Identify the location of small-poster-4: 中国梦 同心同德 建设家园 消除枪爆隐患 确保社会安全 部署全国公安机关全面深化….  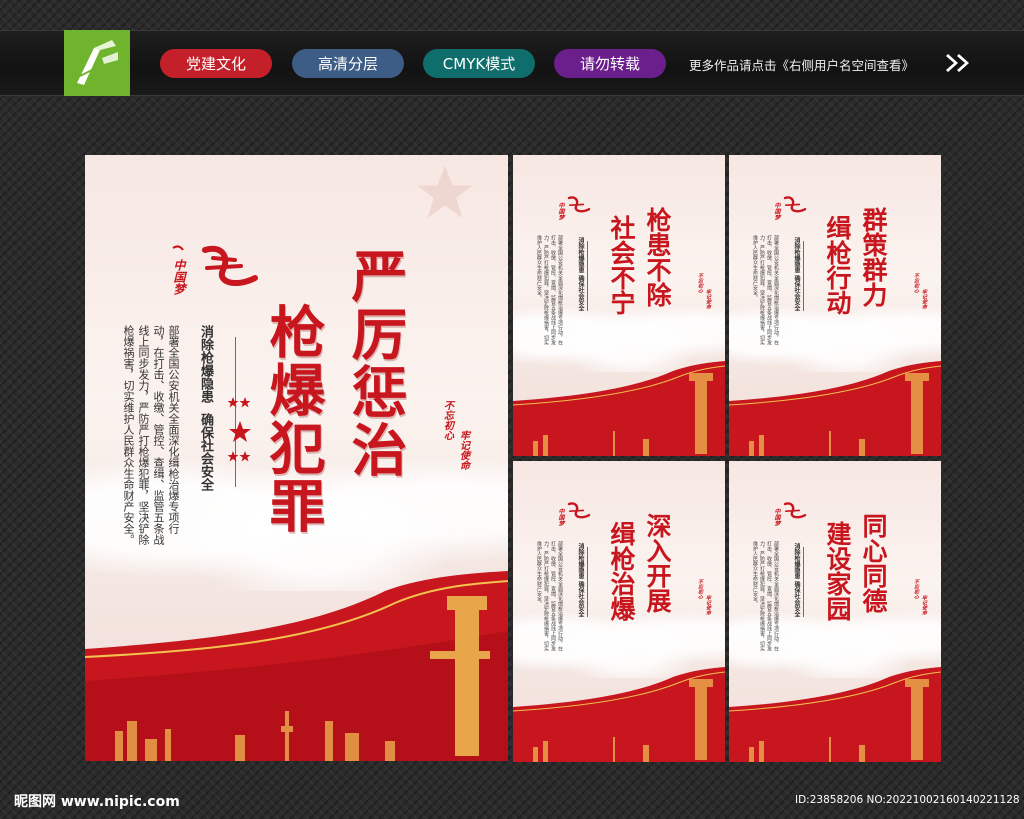
(835, 611).